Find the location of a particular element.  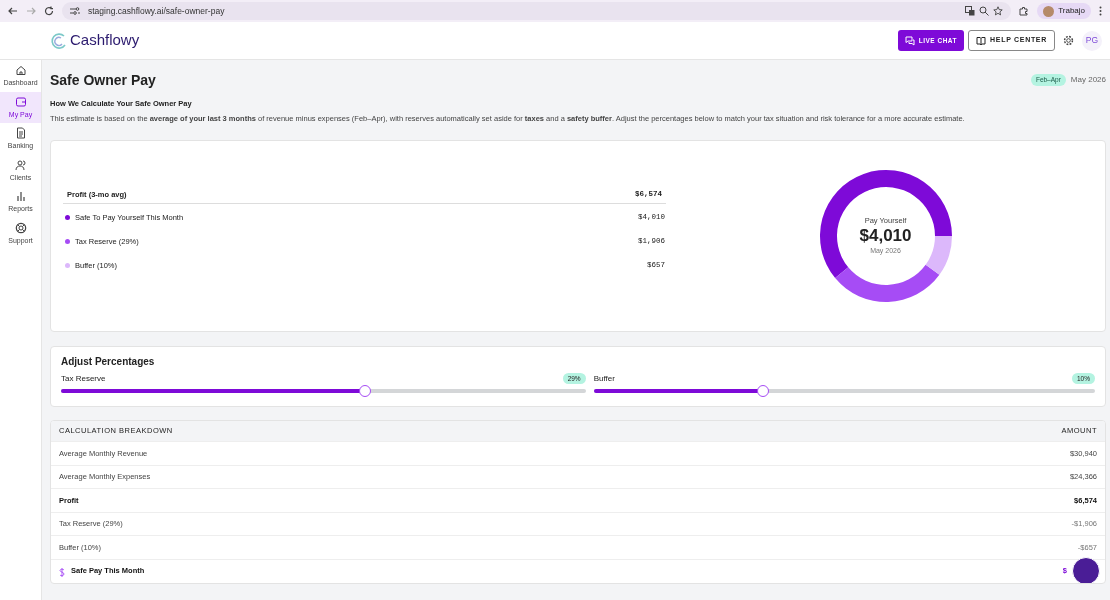

profile-button: Trabajo is located at coordinates (1064, 11).